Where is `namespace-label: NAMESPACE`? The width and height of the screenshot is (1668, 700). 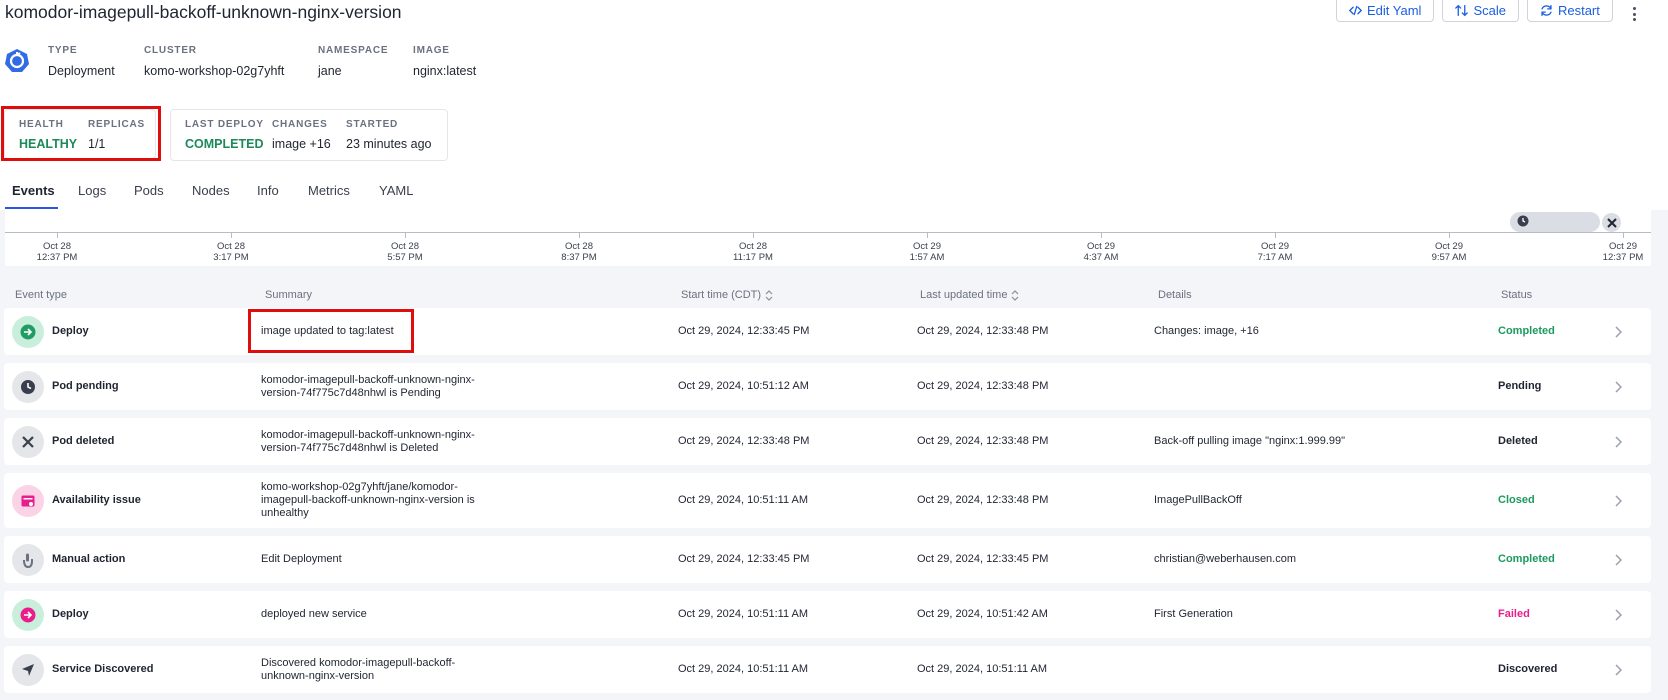 namespace-label: NAMESPACE is located at coordinates (353, 50).